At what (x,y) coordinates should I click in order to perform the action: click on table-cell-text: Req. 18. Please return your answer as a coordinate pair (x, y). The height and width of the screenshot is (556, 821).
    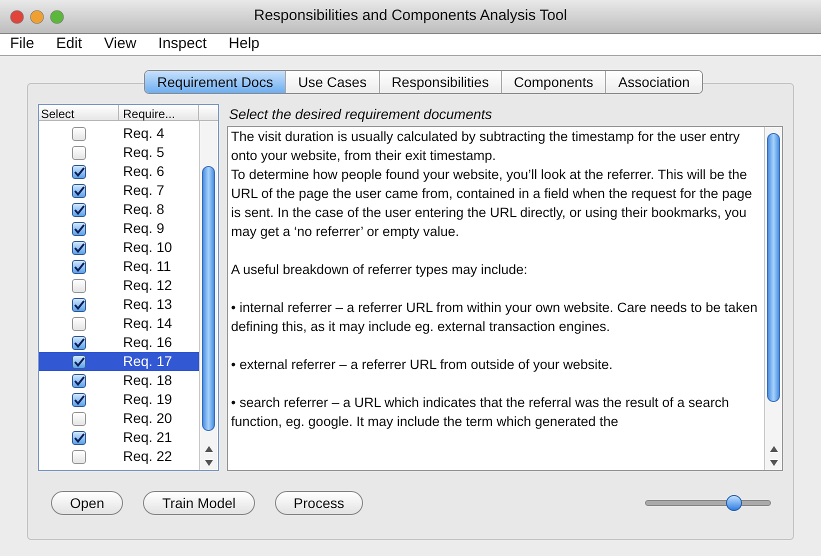
    Looking at the image, I should click on (147, 380).